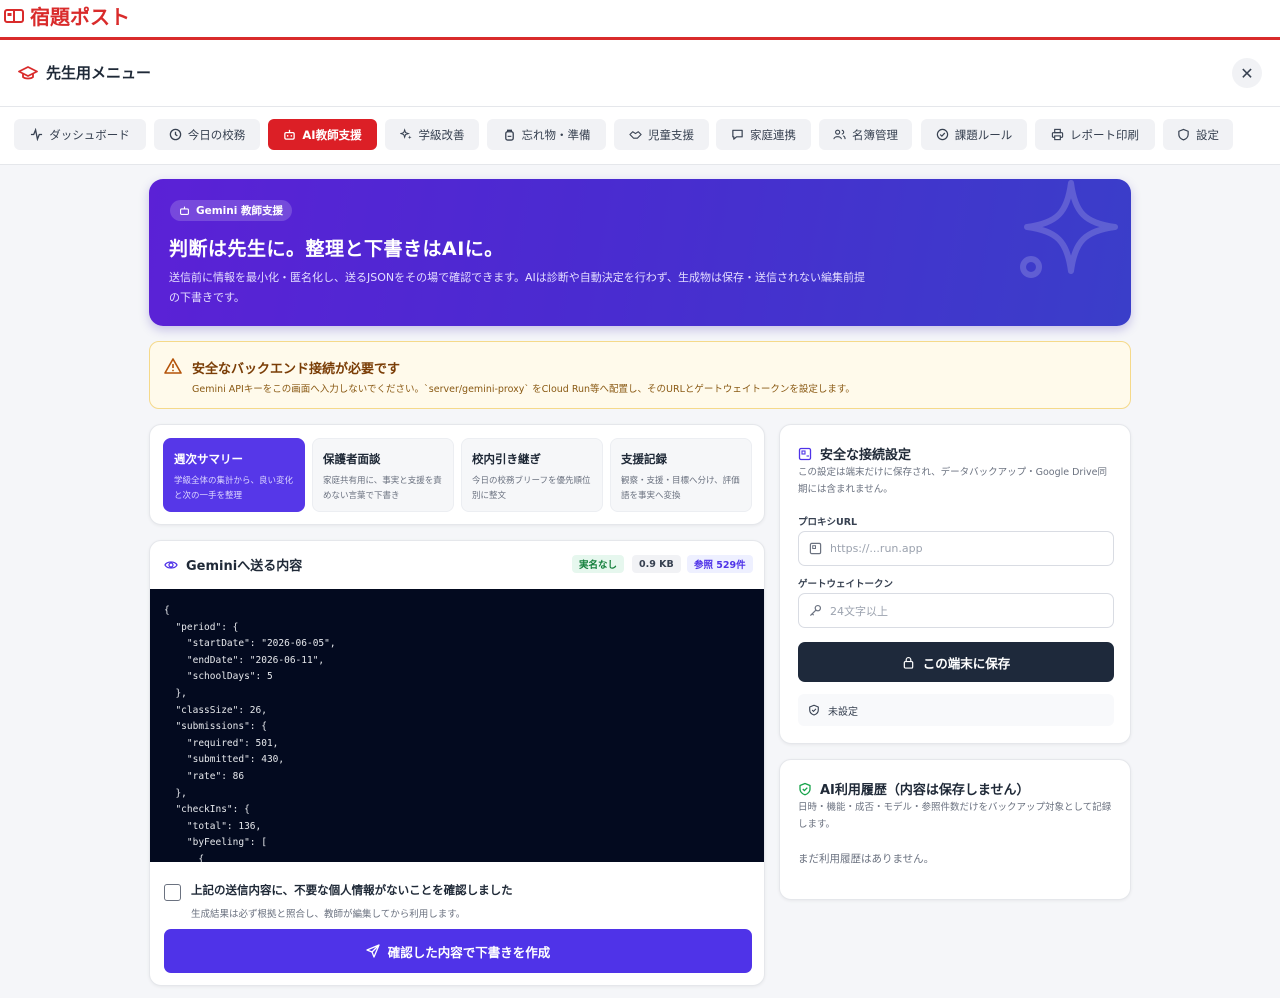 Image resolution: width=1280 pixels, height=998 pixels. I want to click on connection-status: 未設定, so click(956, 710).